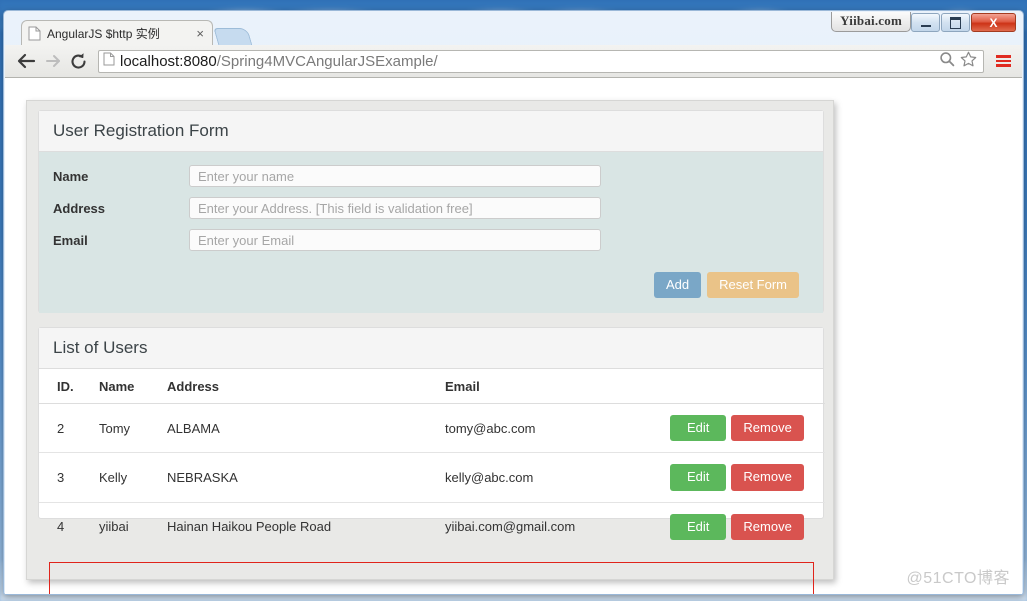  Describe the element at coordinates (947, 61) in the screenshot. I see `search-icon` at that location.